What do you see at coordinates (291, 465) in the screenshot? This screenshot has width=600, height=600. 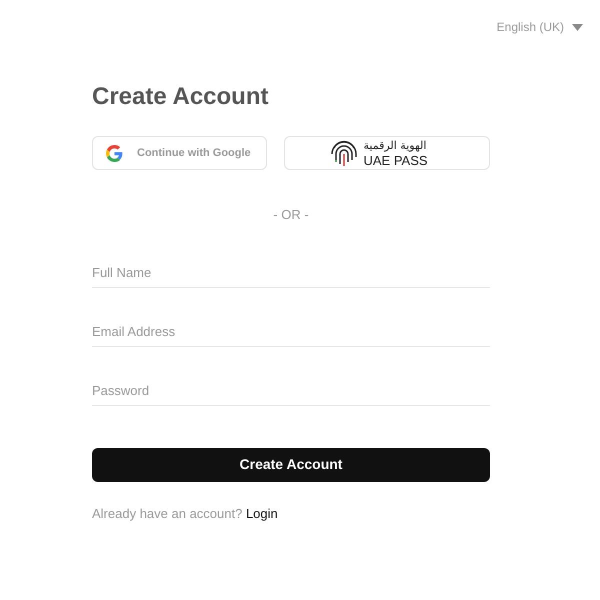 I see `create-account-button: Create Account` at bounding box center [291, 465].